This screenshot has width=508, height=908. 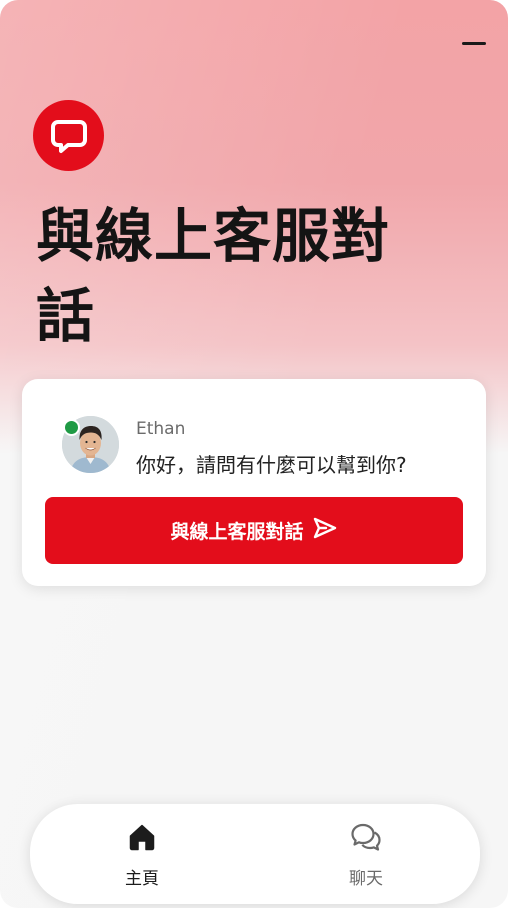 I want to click on agent-greeting-message: 你好，請問有什麼可以幫到你?, so click(x=271, y=465).